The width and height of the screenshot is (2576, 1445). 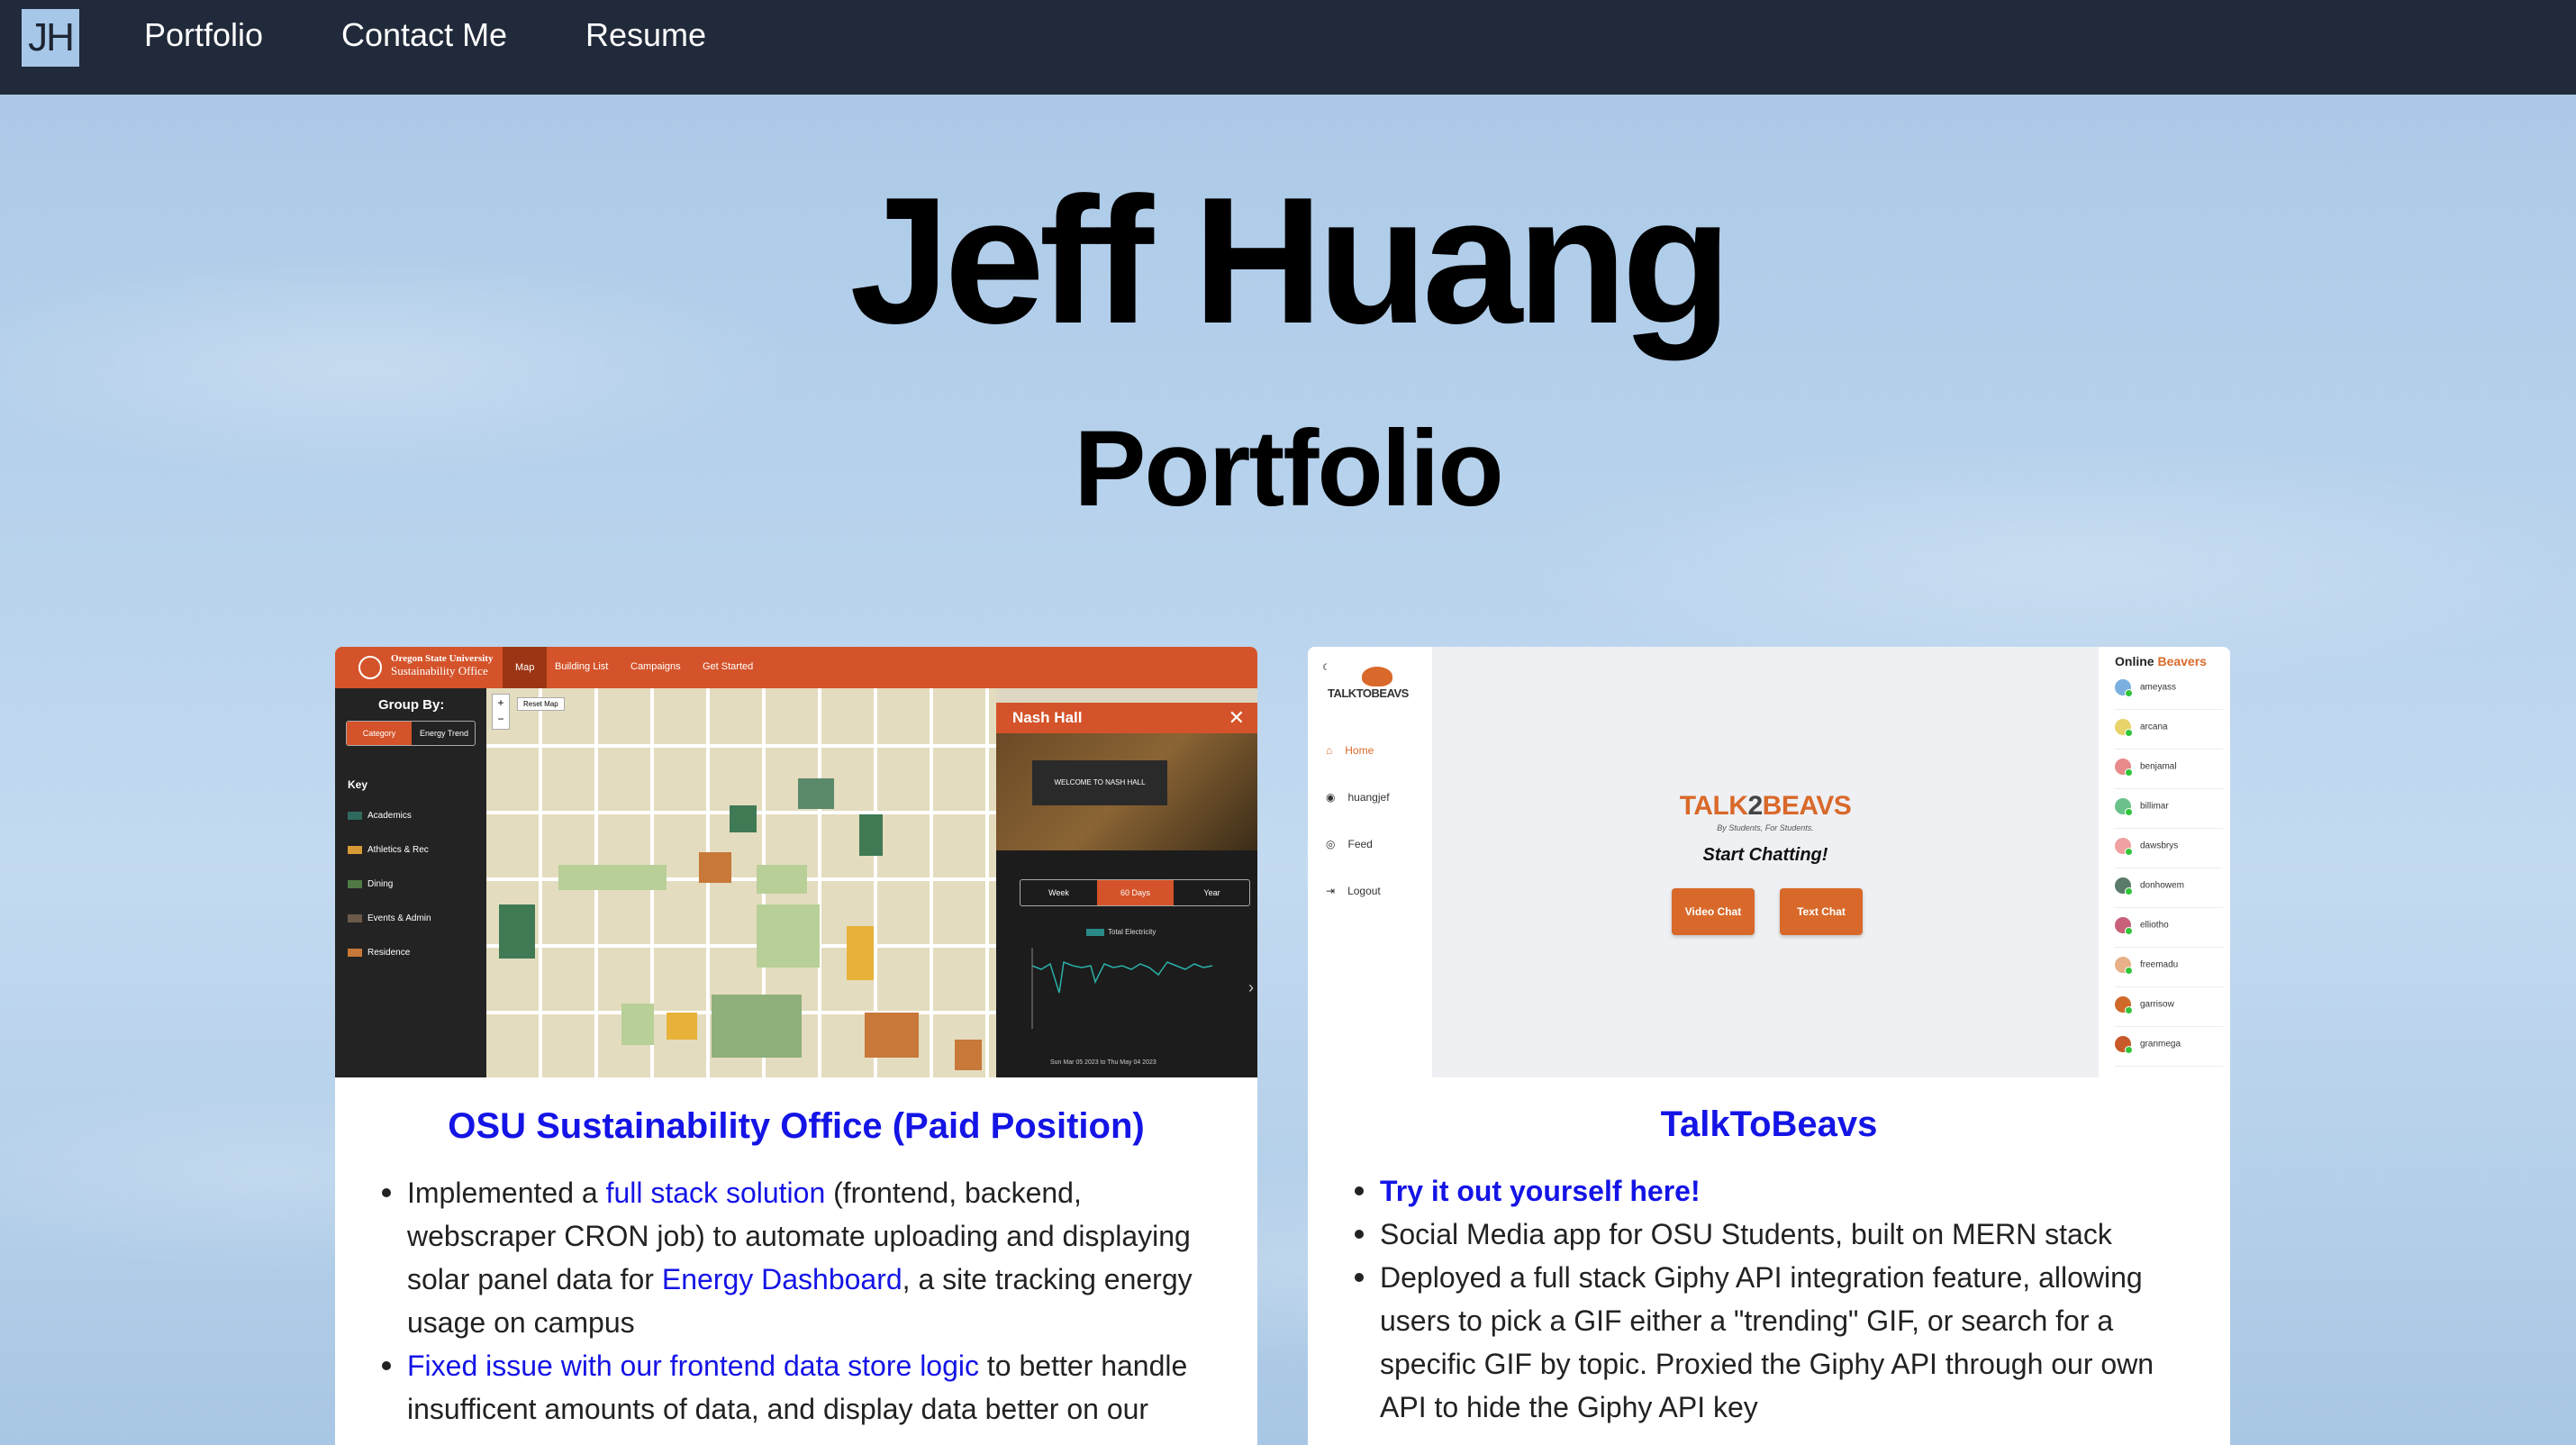 What do you see at coordinates (1126, 718) in the screenshot?
I see `osu-panel-title: Nash Hall` at bounding box center [1126, 718].